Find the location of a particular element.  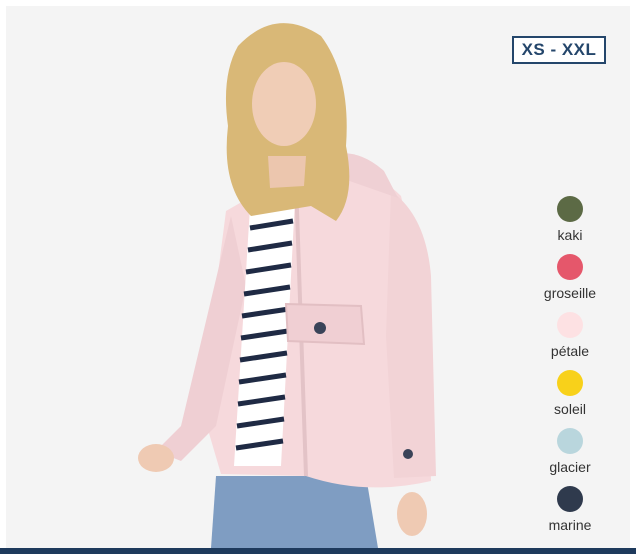

color-swatch-kaki: kaki is located at coordinates (570, 225).